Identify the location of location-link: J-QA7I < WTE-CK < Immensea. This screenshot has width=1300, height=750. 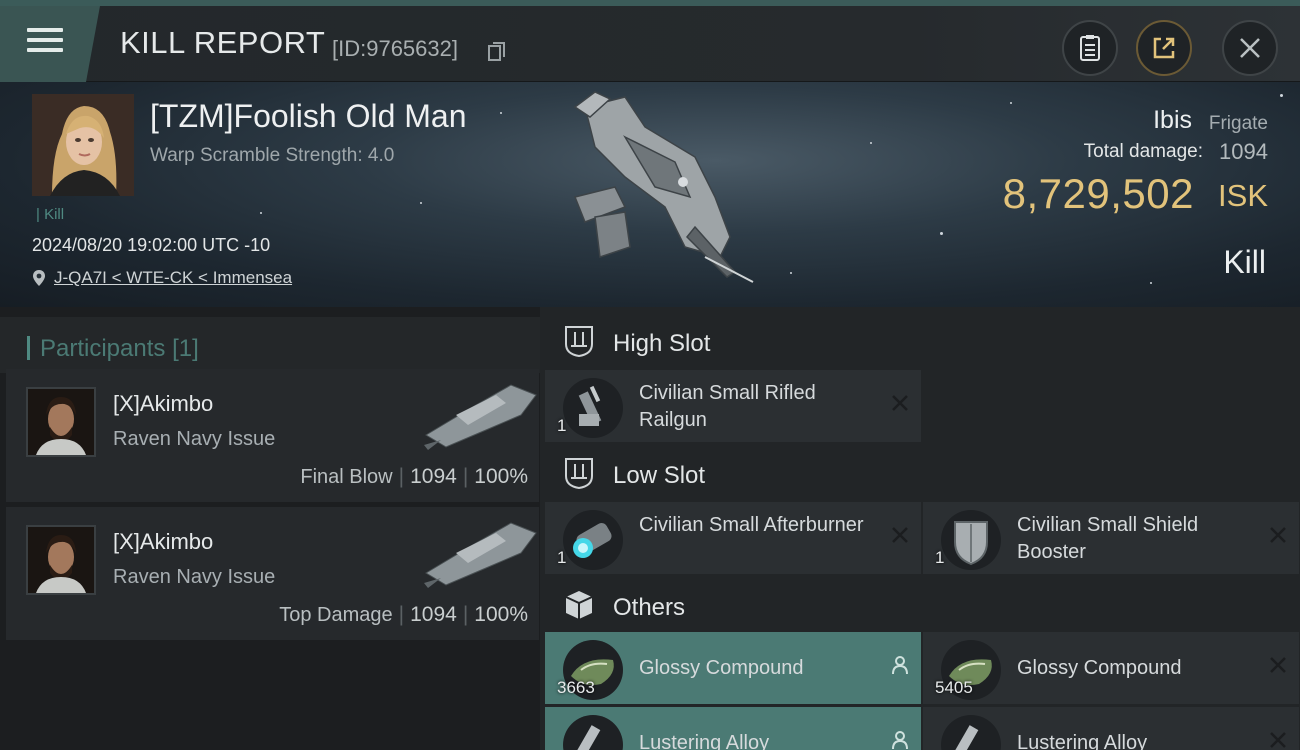
(173, 278).